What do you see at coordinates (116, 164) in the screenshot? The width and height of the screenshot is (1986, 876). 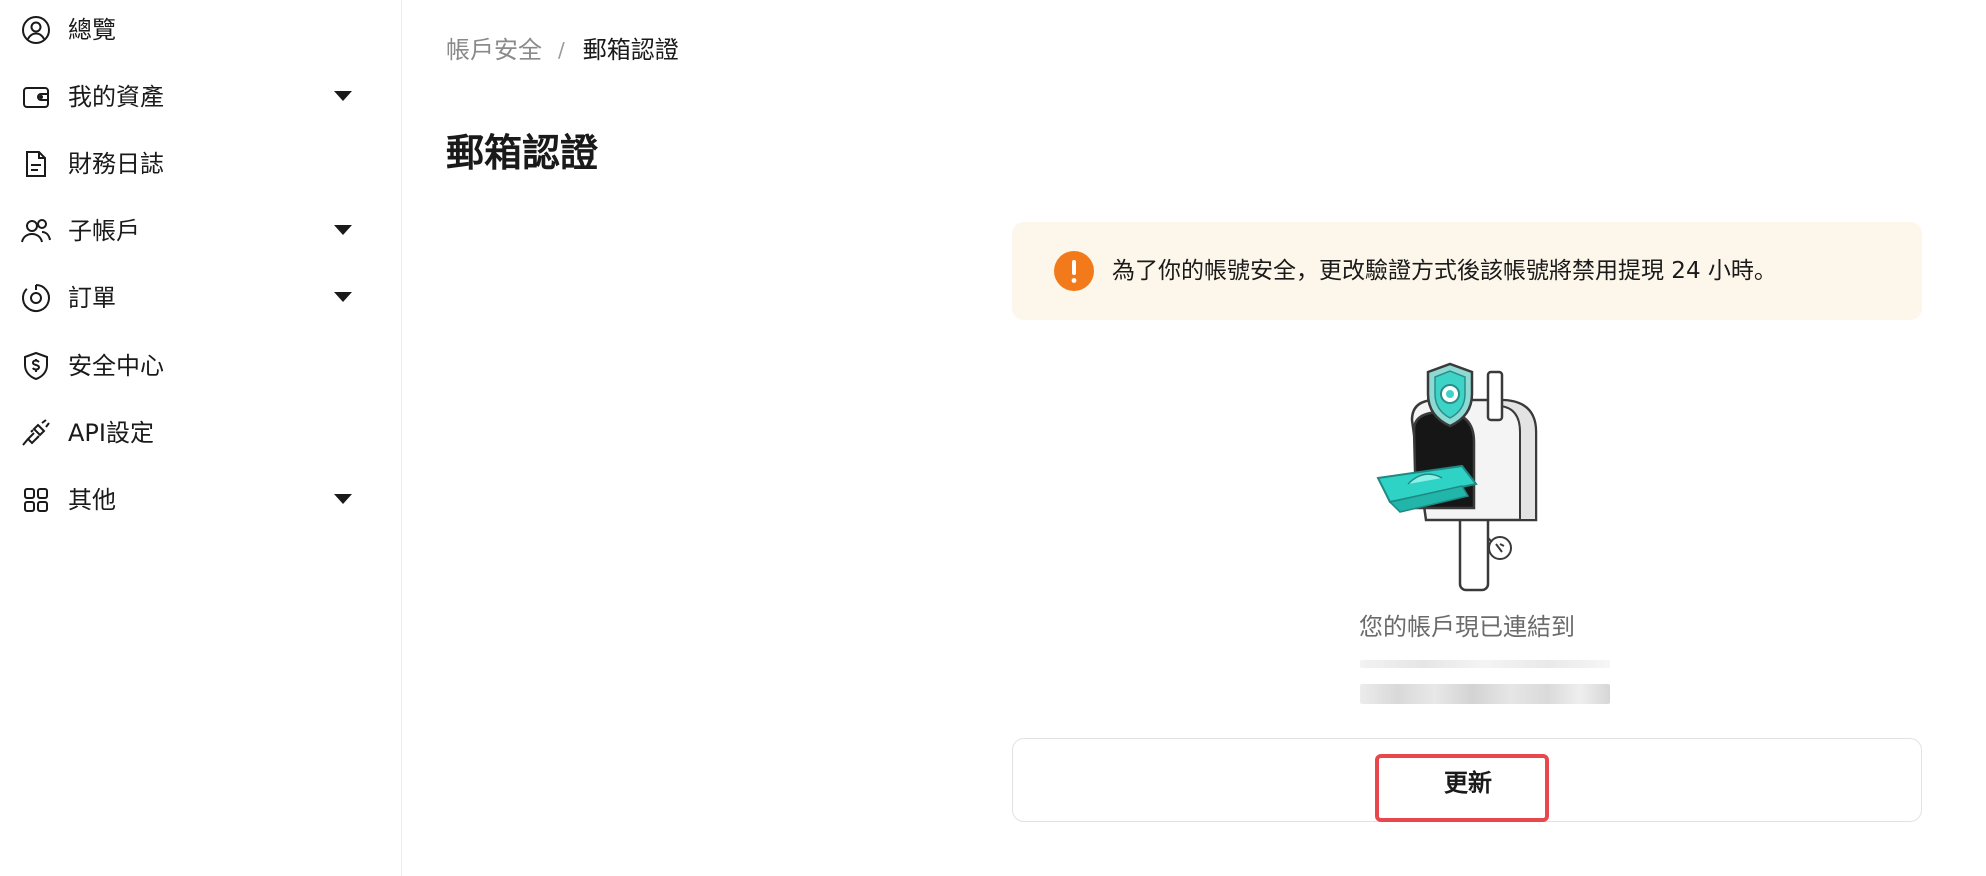 I see `sidebar-item-label: 財務日誌` at bounding box center [116, 164].